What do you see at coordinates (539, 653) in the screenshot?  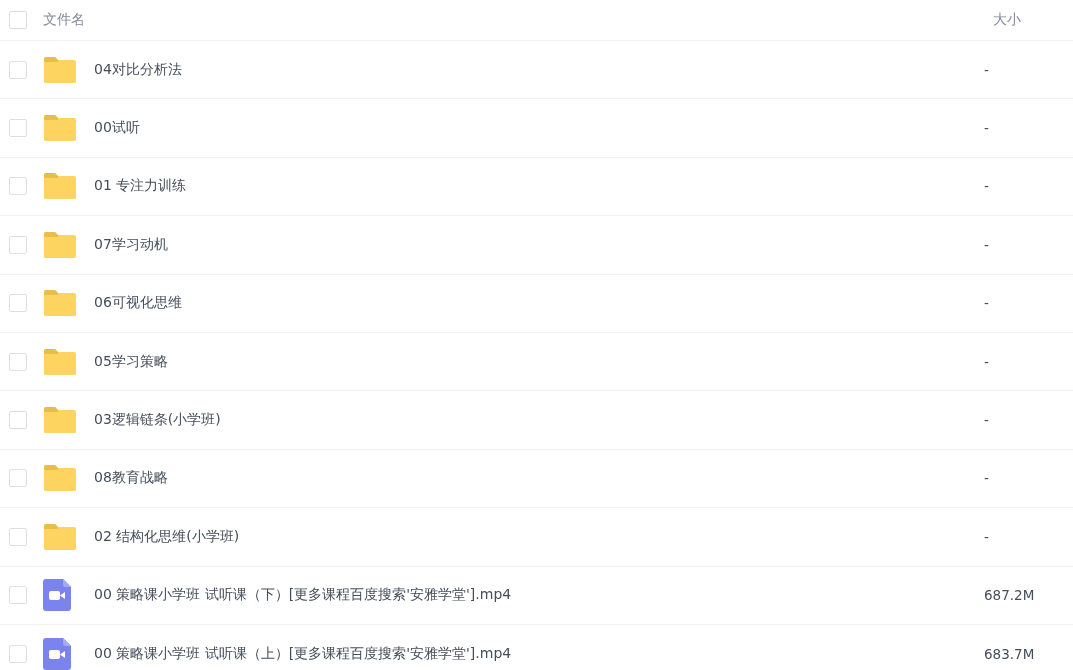 I see `file-name: 00 策略课小学班 试听课（上）[更多课程百度搜索'安雅学堂'].mp4` at bounding box center [539, 653].